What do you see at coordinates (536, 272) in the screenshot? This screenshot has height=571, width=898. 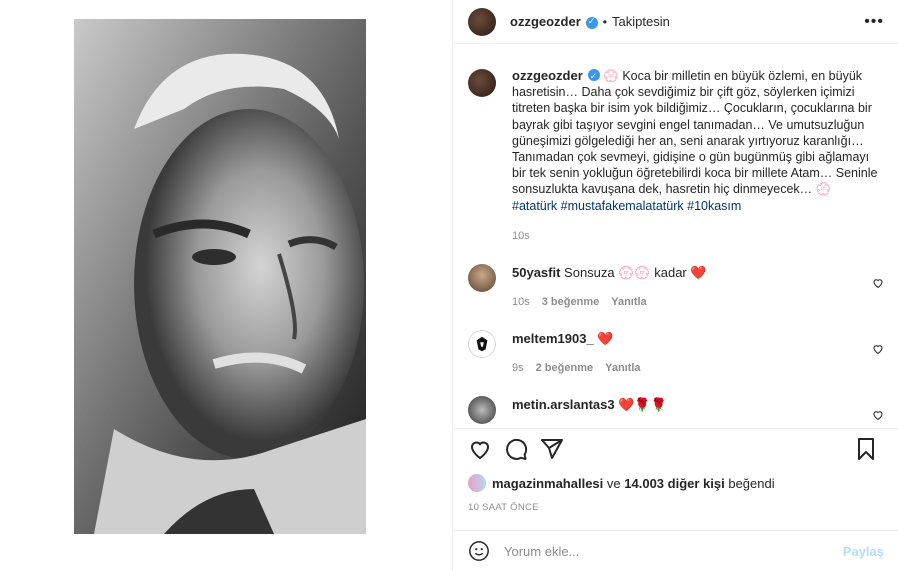 I see `comment-username: 50yasfit` at bounding box center [536, 272].